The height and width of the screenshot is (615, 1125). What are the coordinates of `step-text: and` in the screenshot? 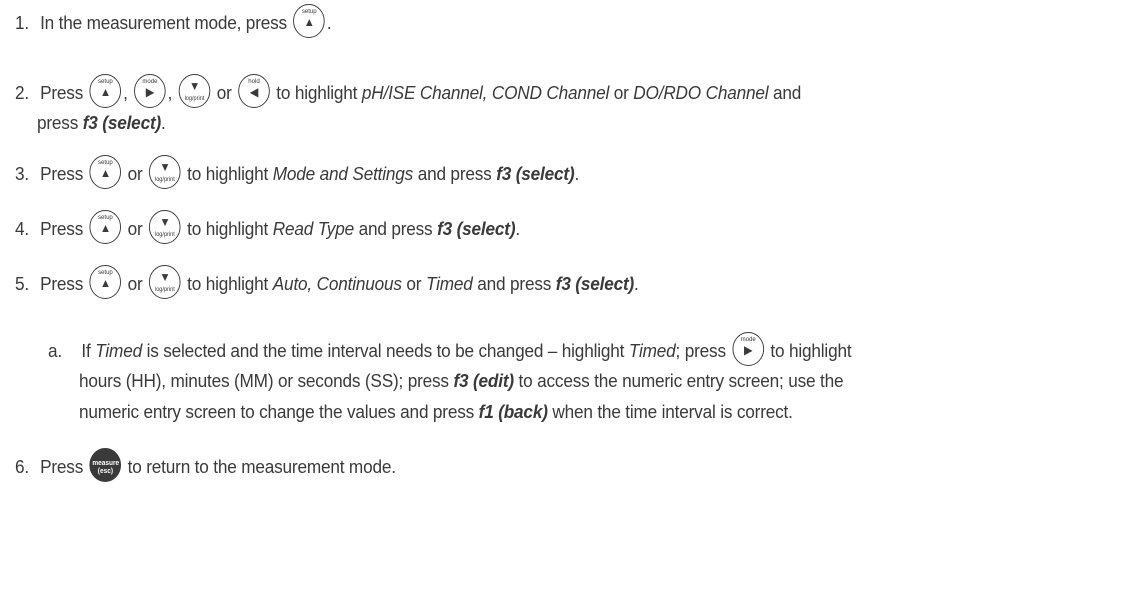 It's located at (787, 92).